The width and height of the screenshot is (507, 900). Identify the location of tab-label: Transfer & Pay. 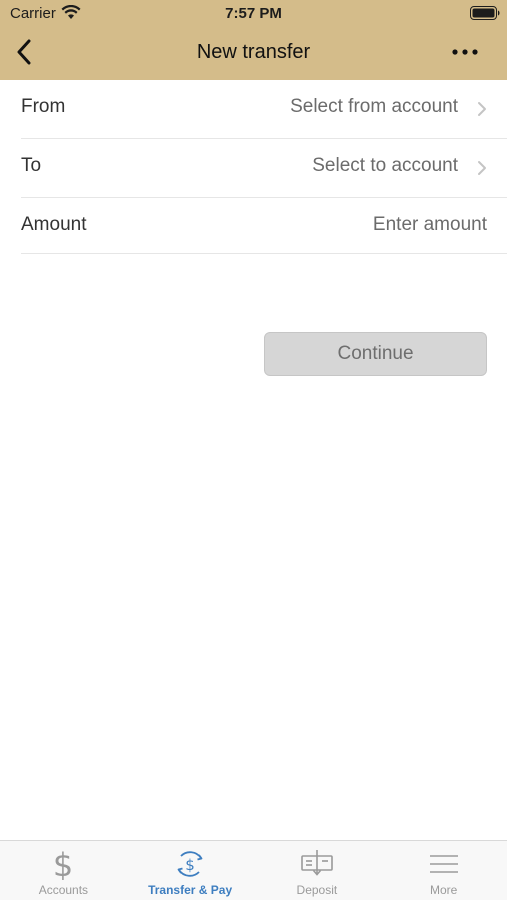
(190, 890).